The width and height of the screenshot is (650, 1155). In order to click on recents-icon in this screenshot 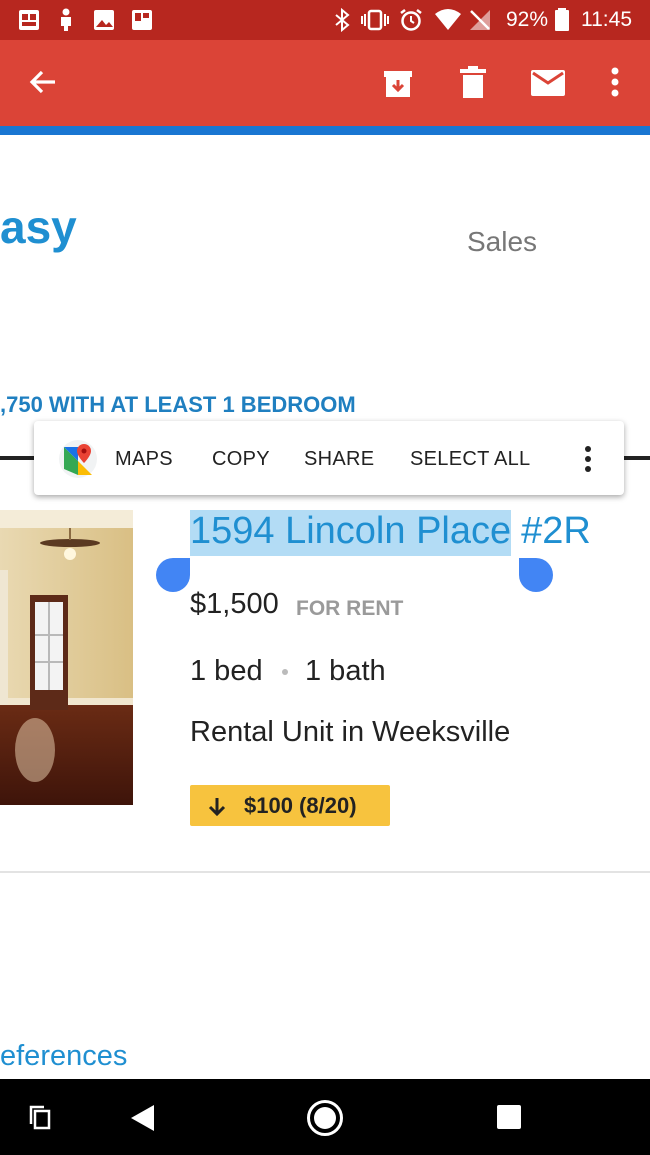, I will do `click(40, 1118)`.